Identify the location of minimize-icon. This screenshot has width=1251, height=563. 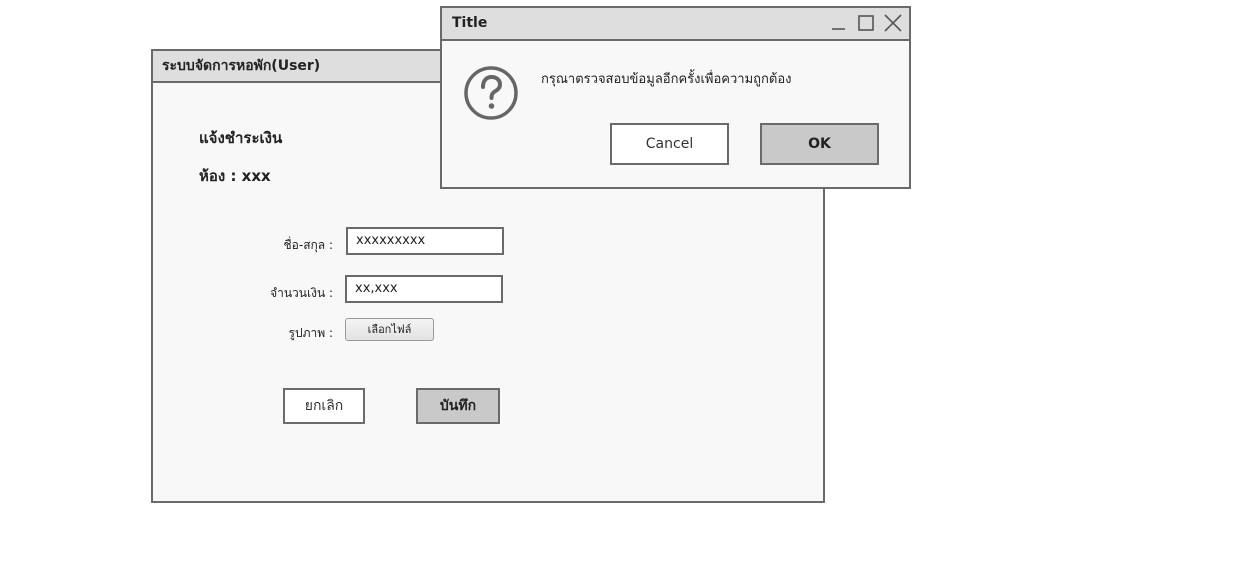
(839, 23).